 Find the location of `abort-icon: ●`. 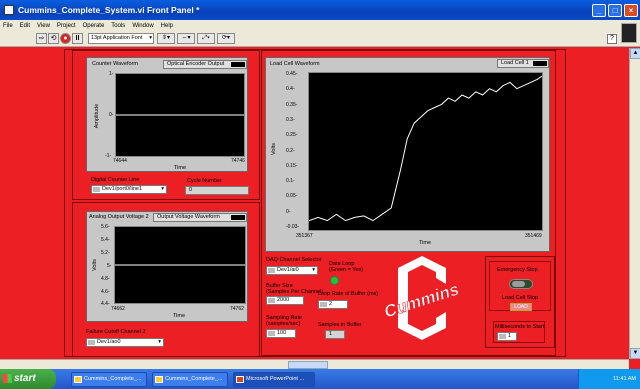

abort-icon: ● is located at coordinates (65, 38).